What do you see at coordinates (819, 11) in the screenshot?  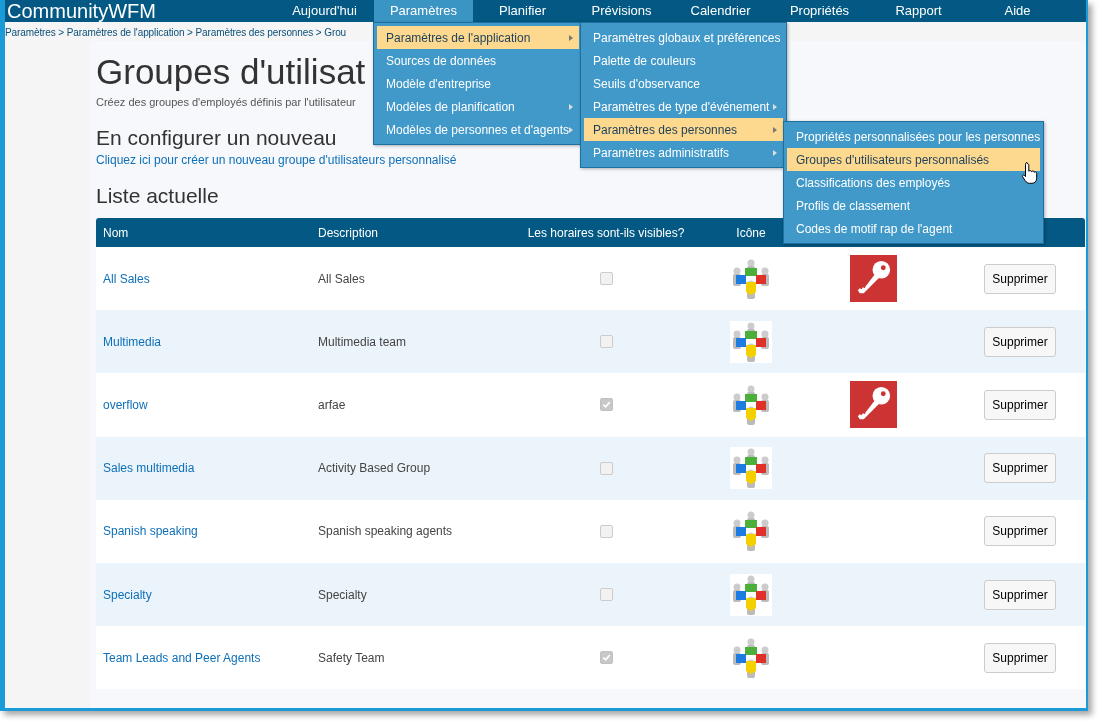 I see `nav-menu-item: Propriétés` at bounding box center [819, 11].